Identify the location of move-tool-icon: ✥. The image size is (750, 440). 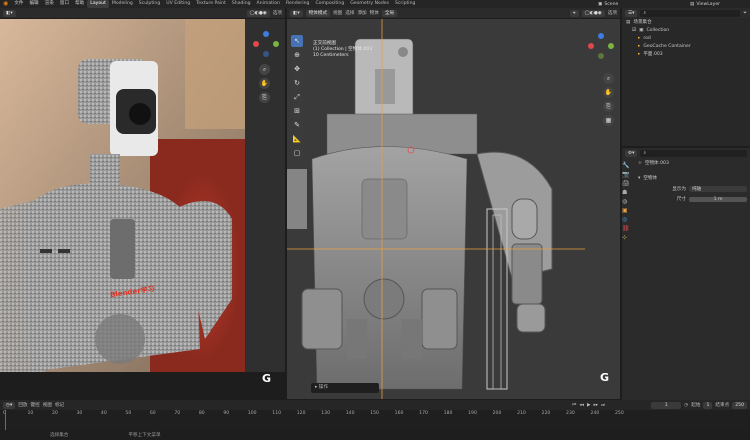
(297, 69).